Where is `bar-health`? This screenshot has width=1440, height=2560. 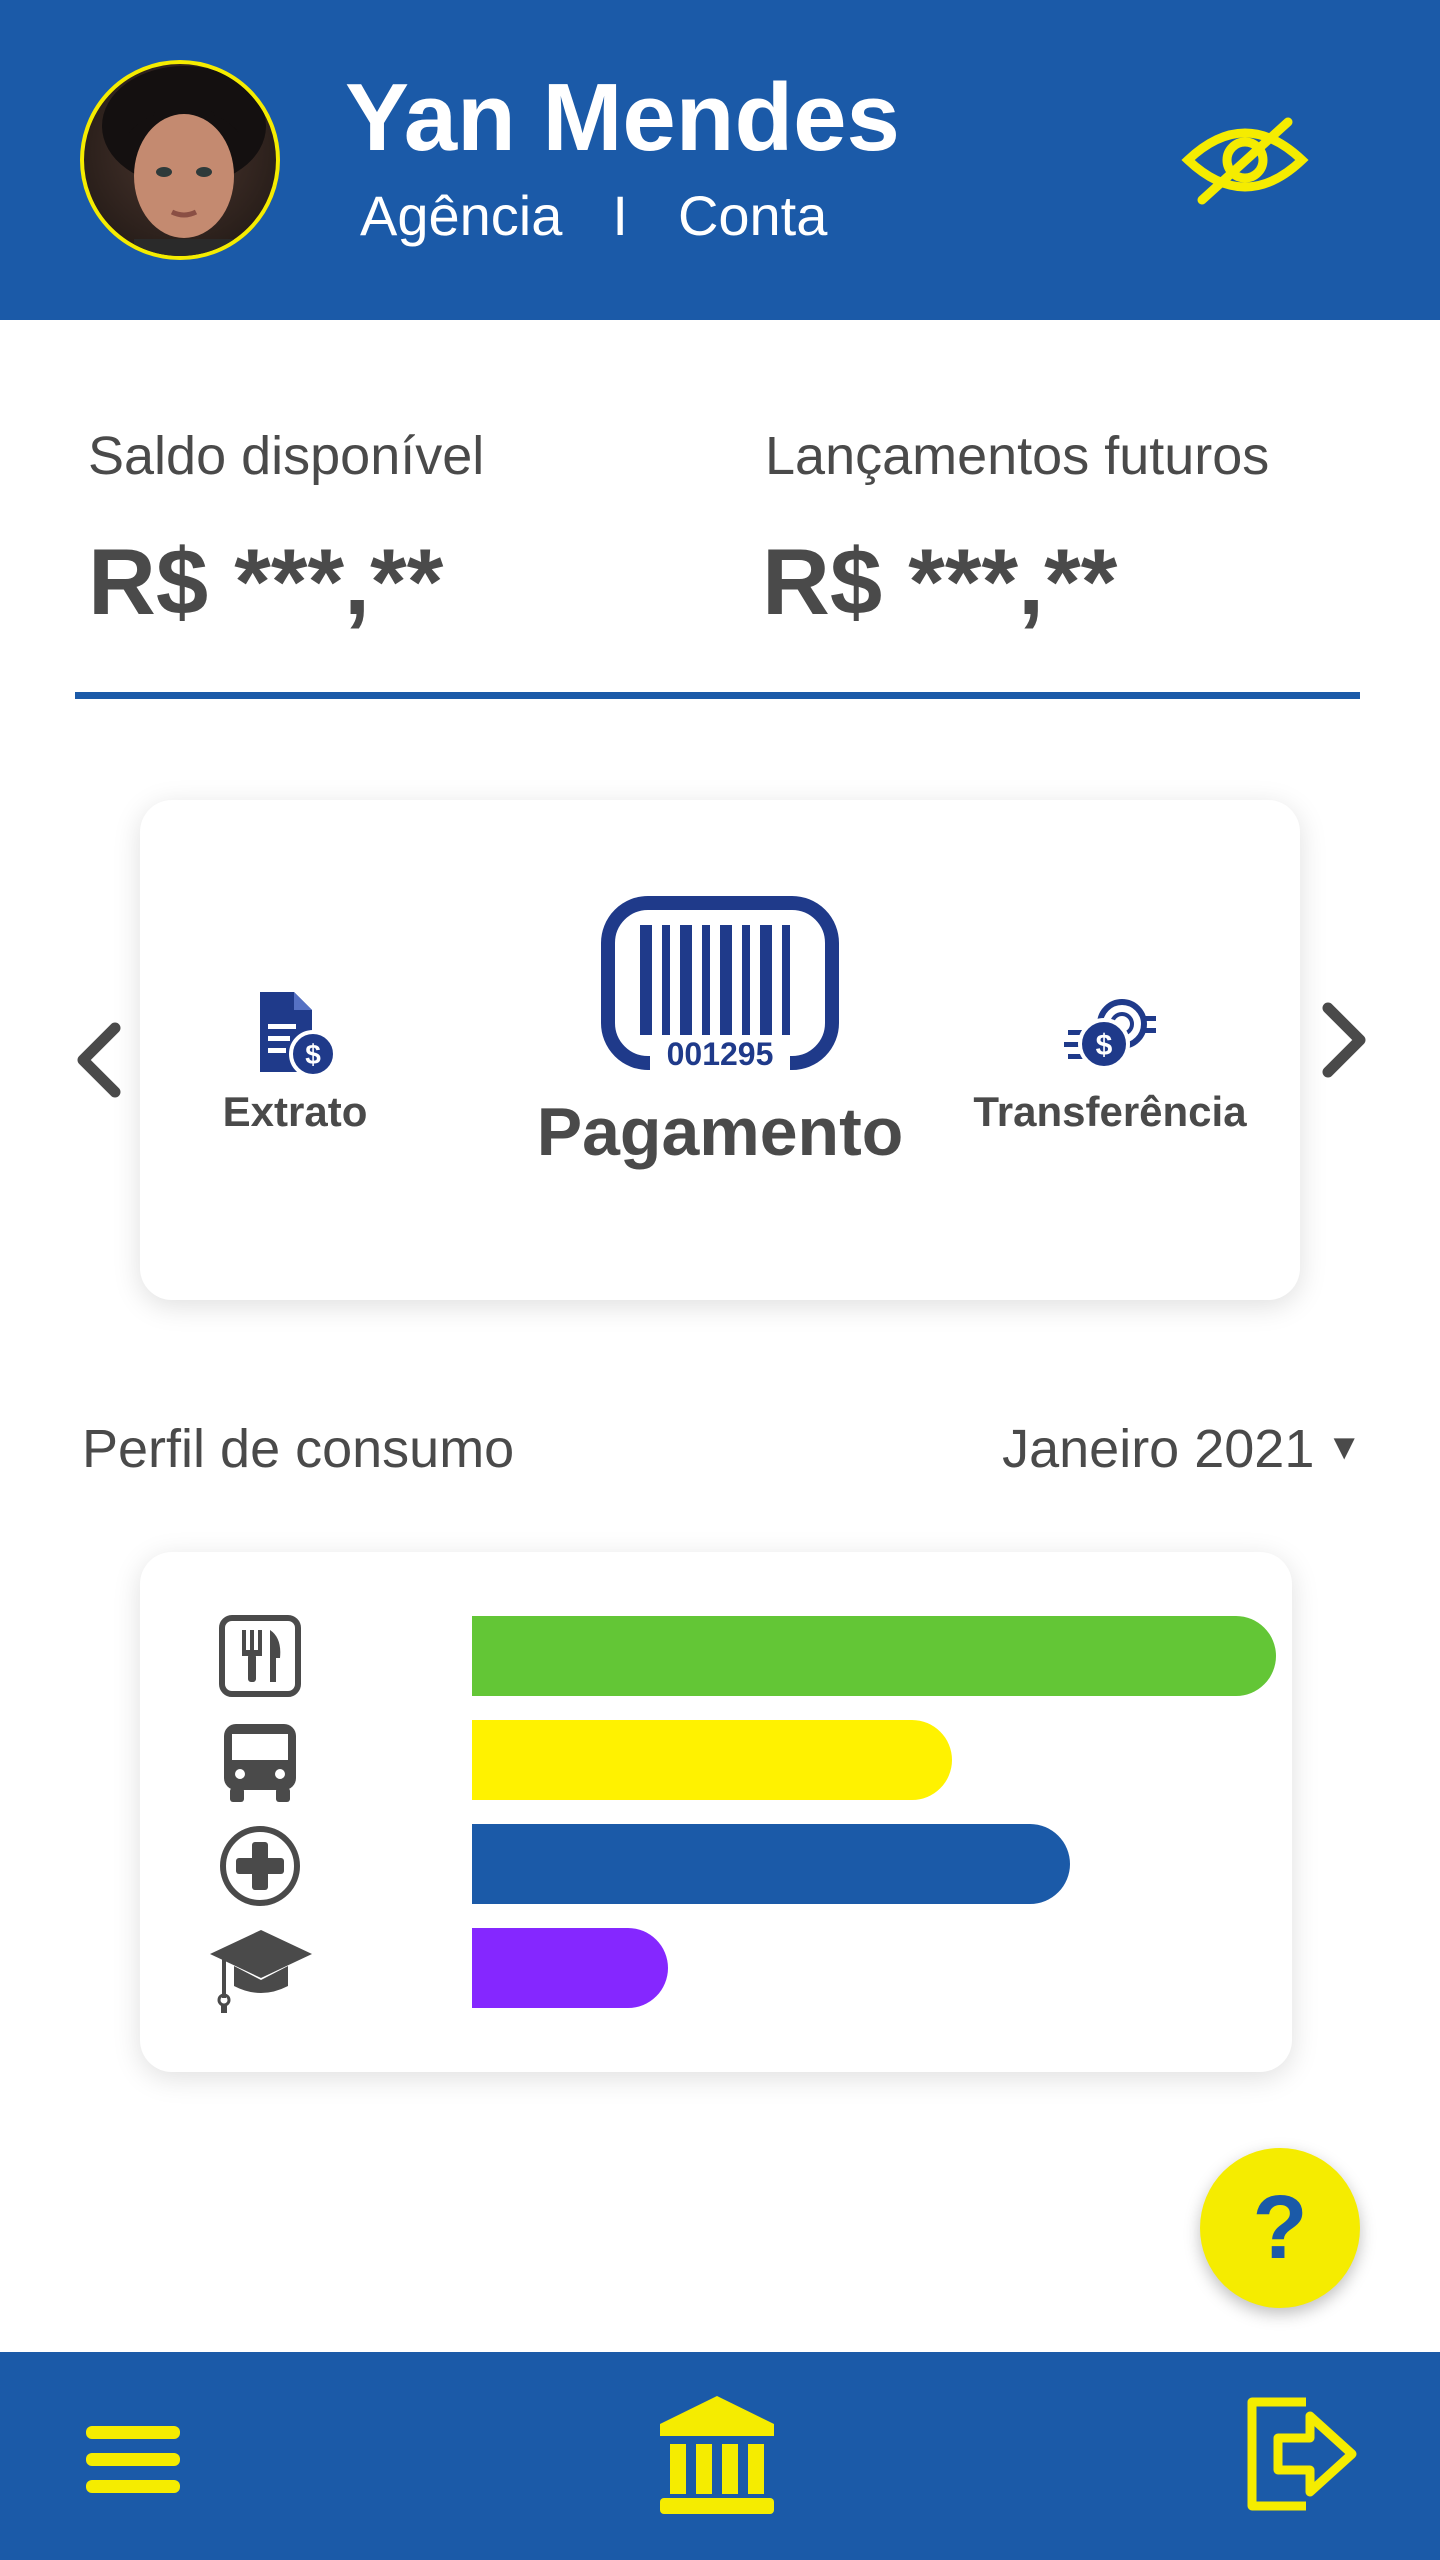
bar-health is located at coordinates (771, 1864).